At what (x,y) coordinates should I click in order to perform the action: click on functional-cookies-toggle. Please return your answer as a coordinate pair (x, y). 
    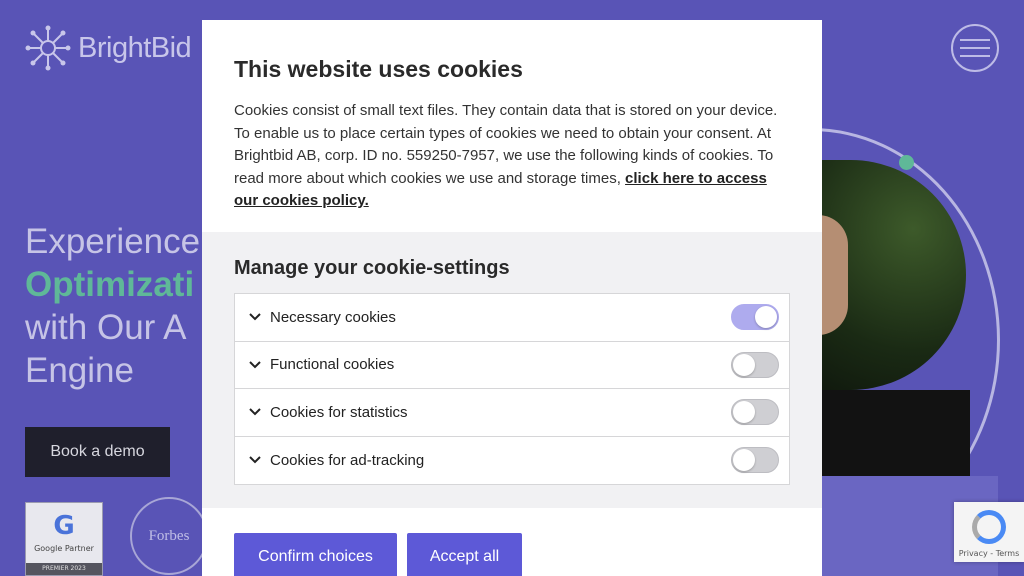
    Looking at the image, I should click on (755, 364).